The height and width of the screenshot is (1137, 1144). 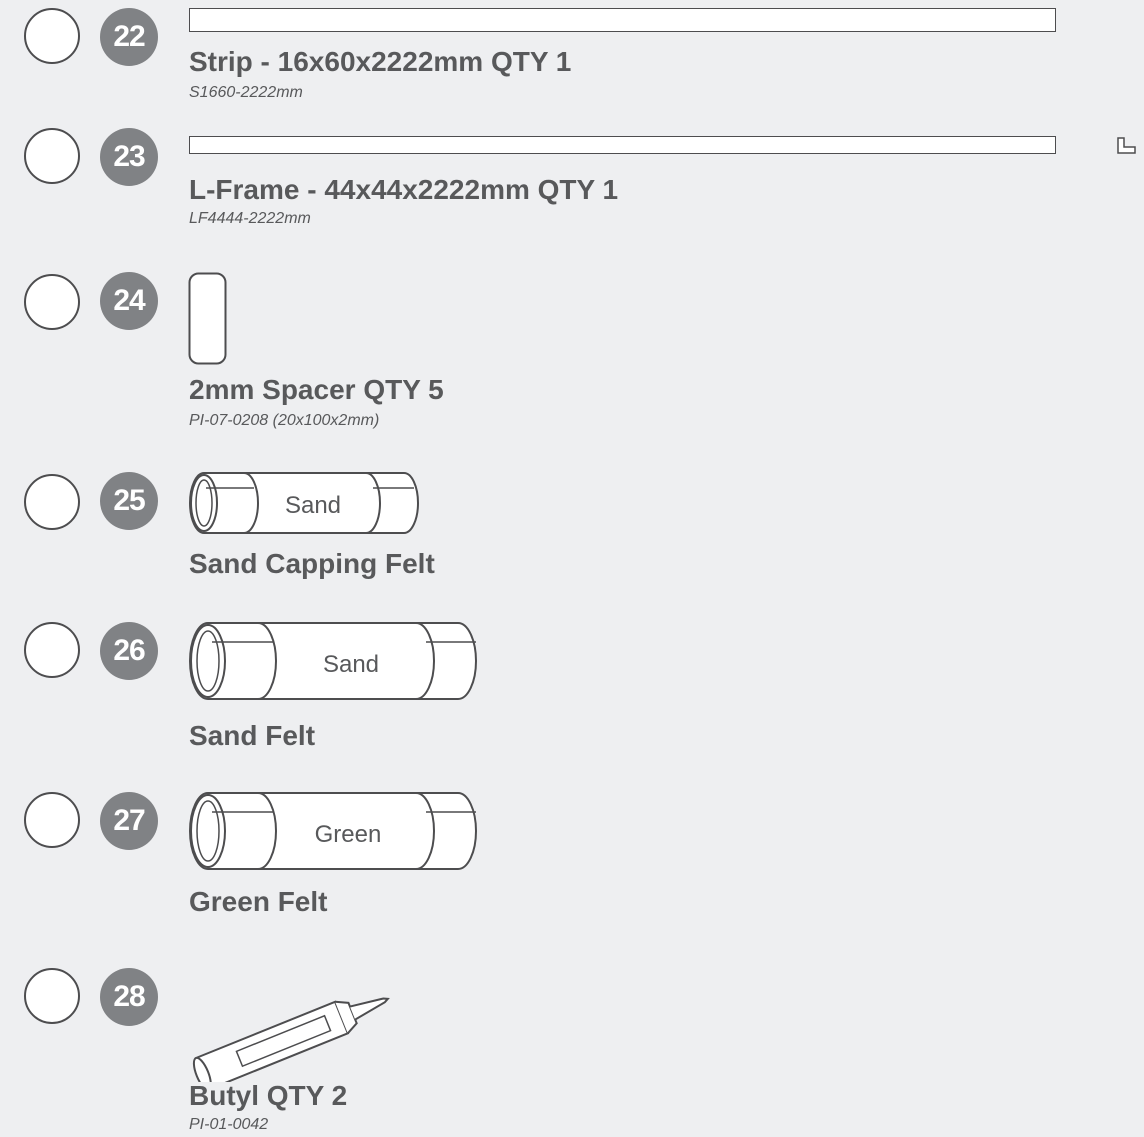 I want to click on item-code: LF4444-2222mm, so click(x=250, y=218).